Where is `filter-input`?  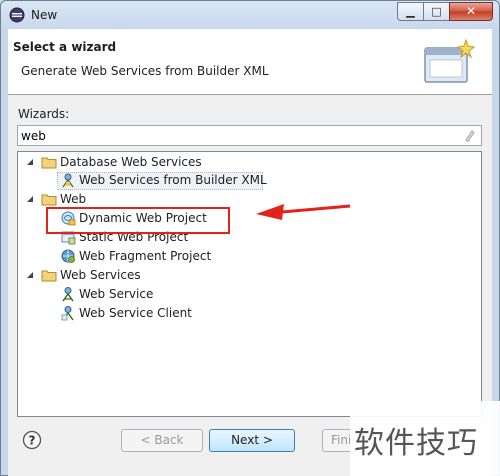
filter-input is located at coordinates (236, 135).